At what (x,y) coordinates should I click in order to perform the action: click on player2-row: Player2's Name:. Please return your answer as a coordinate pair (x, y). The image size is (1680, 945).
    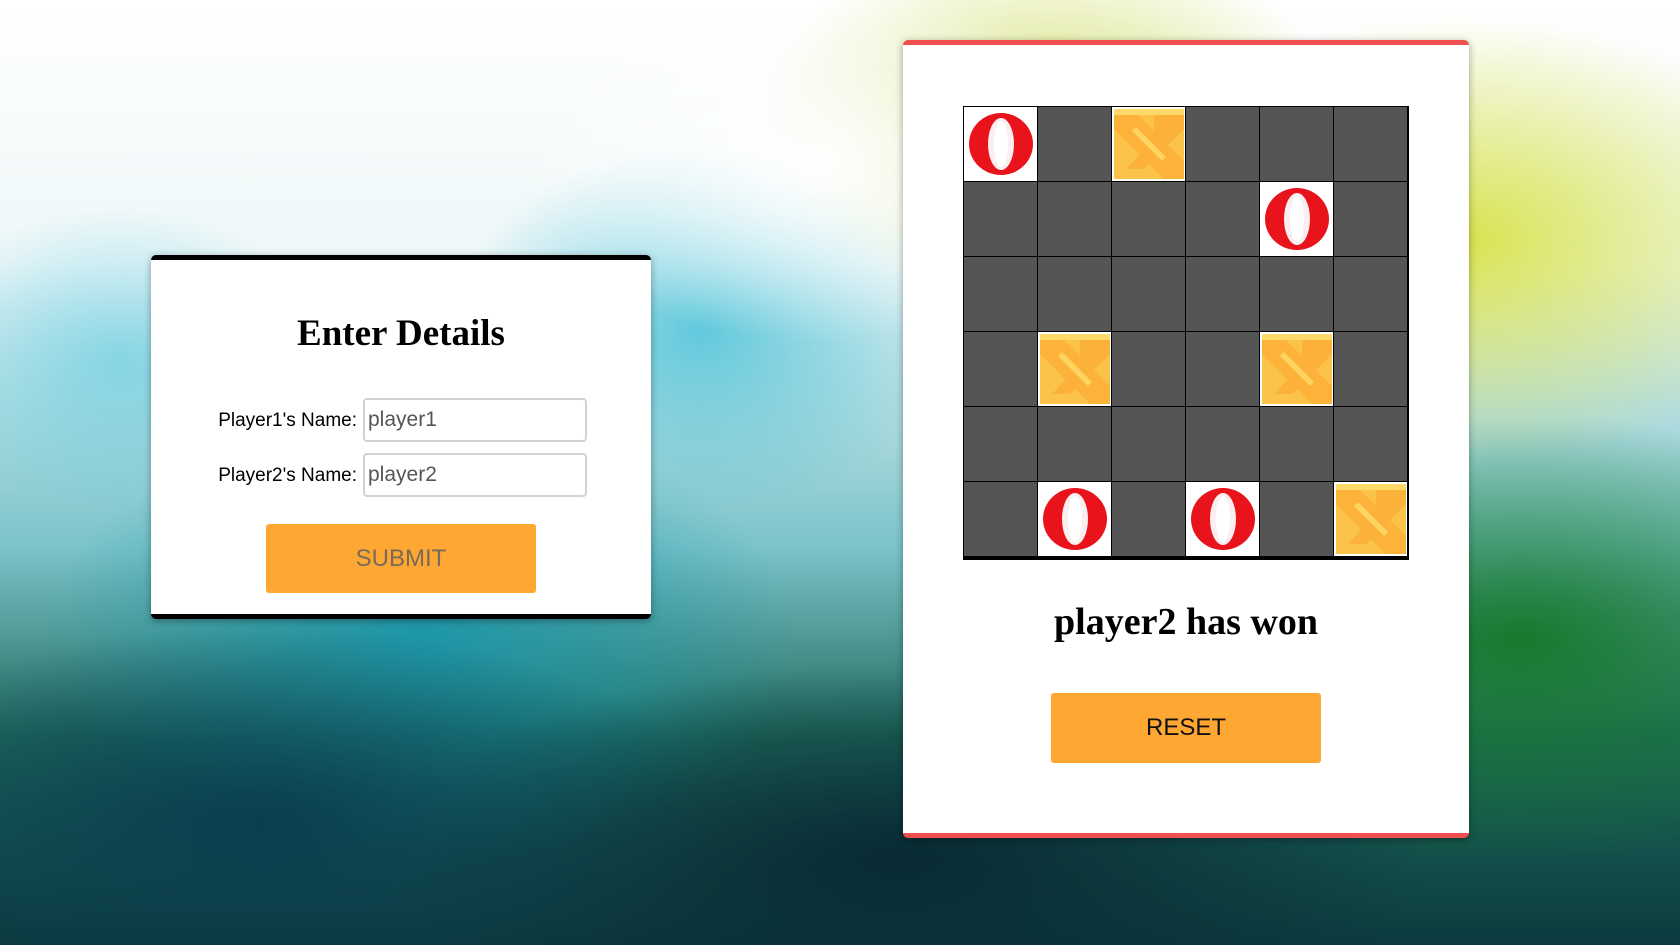
    Looking at the image, I should click on (401, 476).